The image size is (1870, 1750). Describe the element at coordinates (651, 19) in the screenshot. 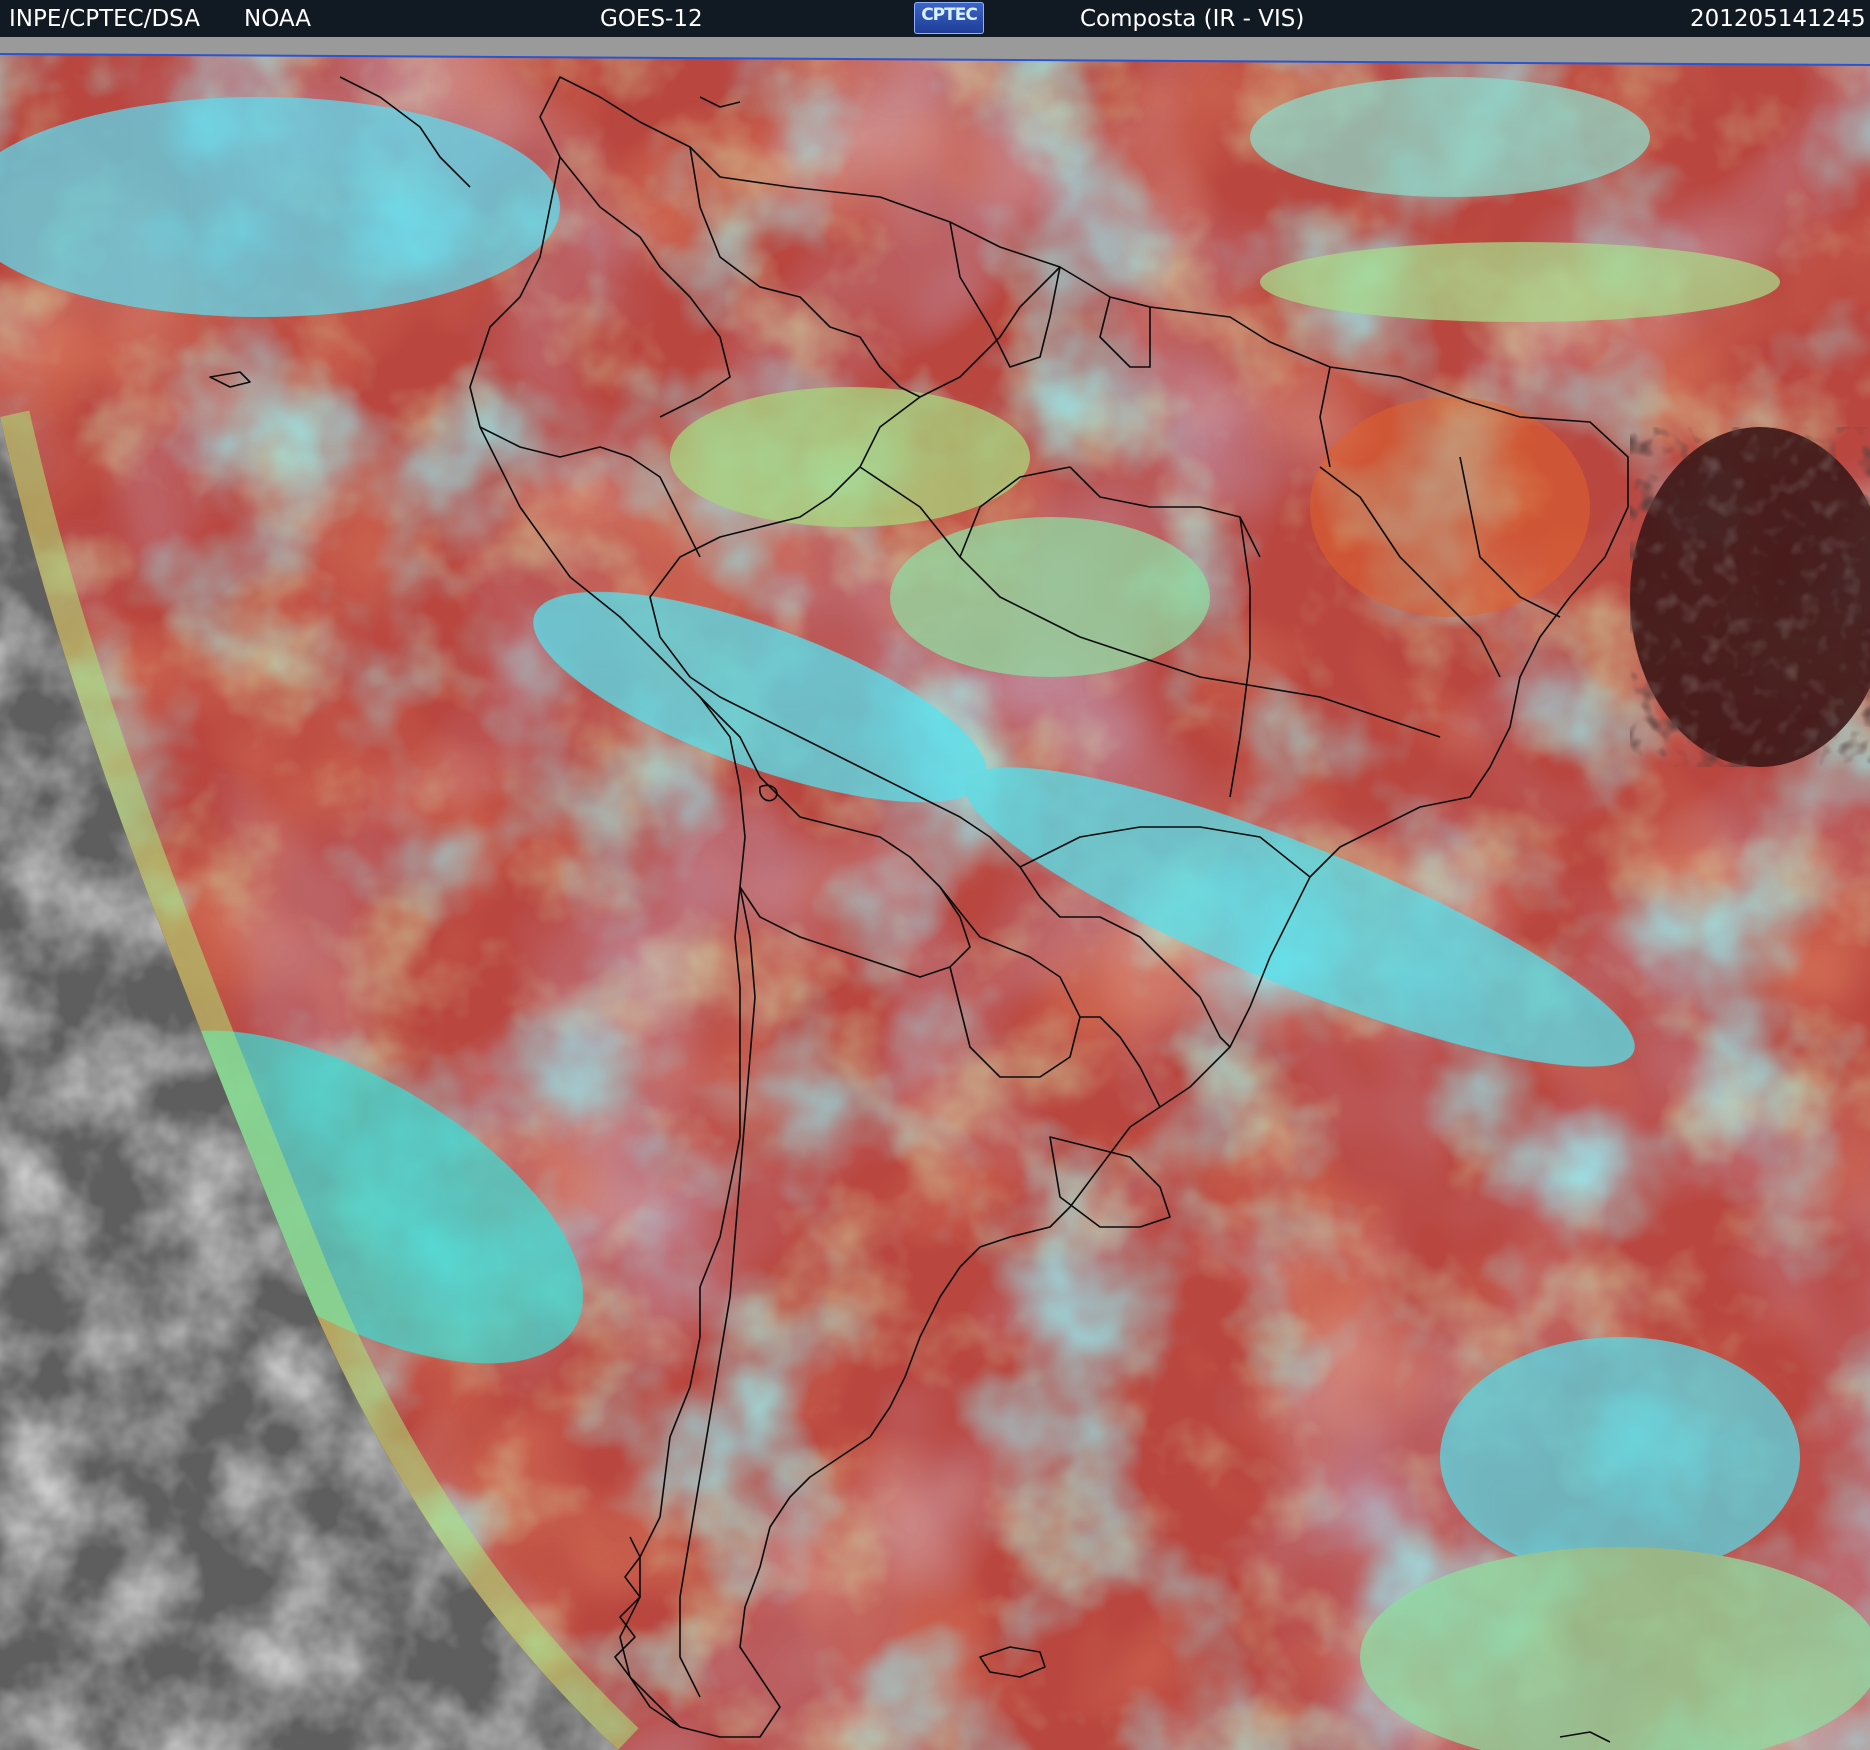

I see `satellite-label: GOES-12` at that location.